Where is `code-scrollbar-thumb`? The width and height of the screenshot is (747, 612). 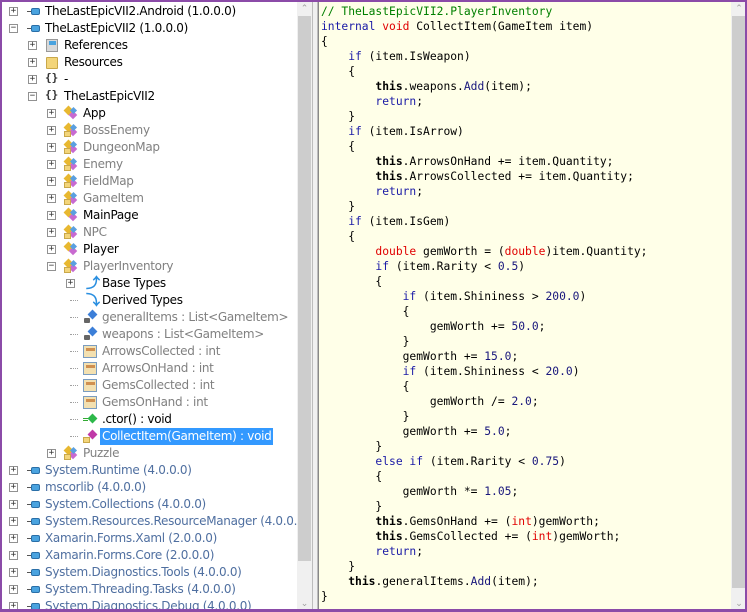 code-scrollbar-thumb is located at coordinates (738, 302).